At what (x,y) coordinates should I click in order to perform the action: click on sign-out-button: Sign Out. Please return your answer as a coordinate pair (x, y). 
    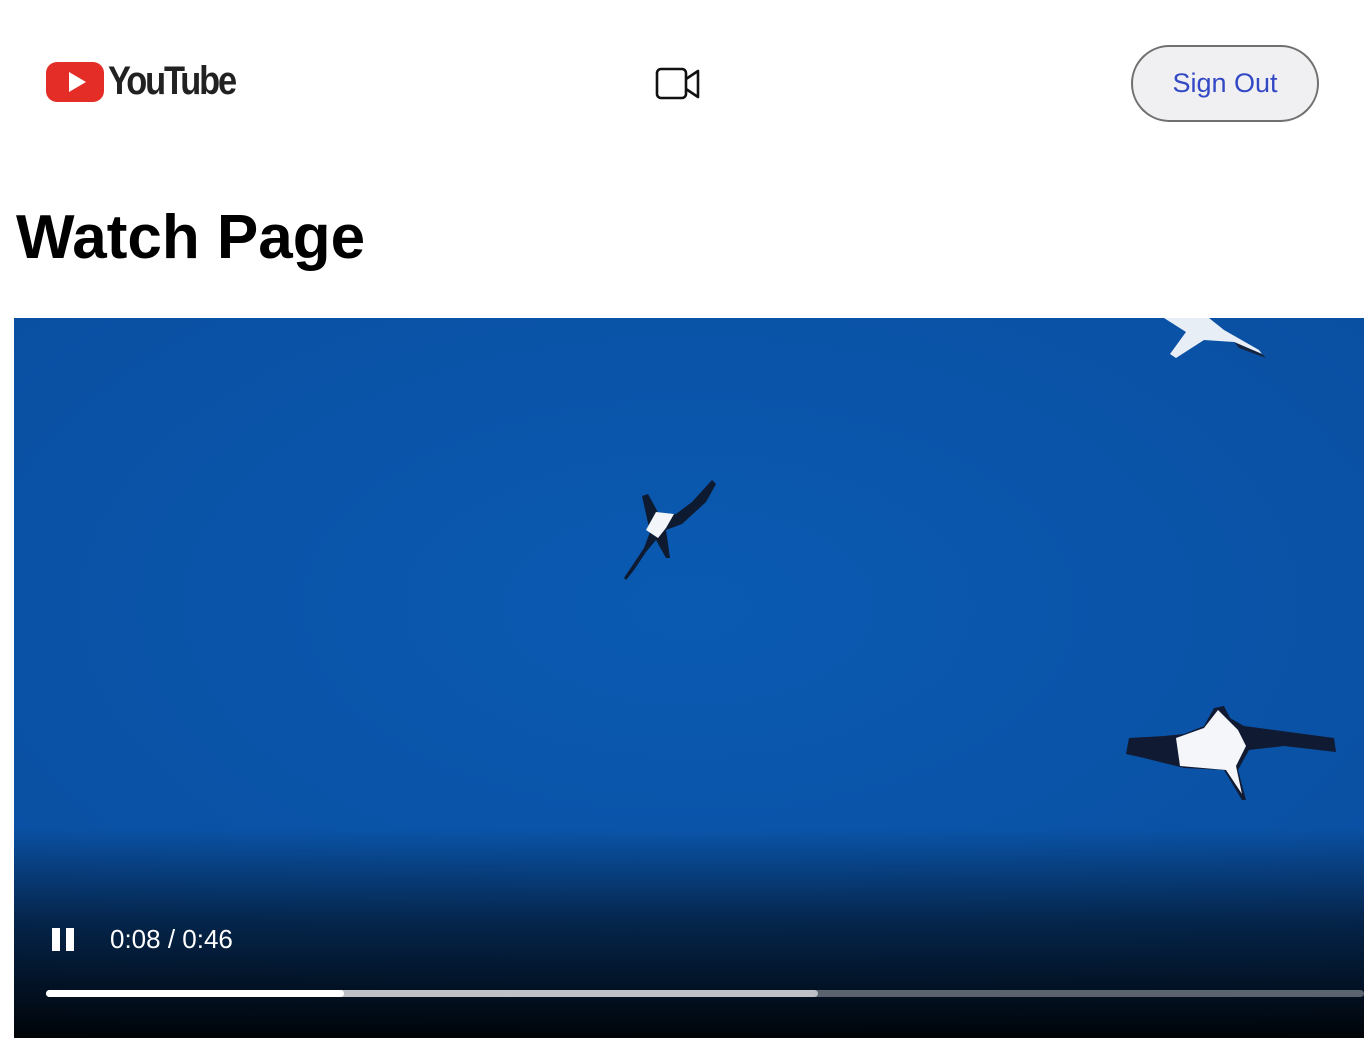
    Looking at the image, I should click on (1225, 83).